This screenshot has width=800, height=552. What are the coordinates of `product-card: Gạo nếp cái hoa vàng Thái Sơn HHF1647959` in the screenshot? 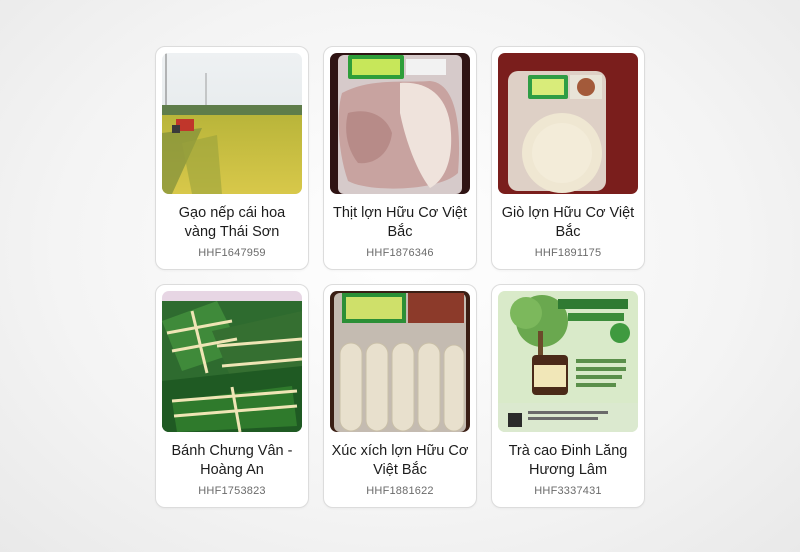 It's located at (232, 158).